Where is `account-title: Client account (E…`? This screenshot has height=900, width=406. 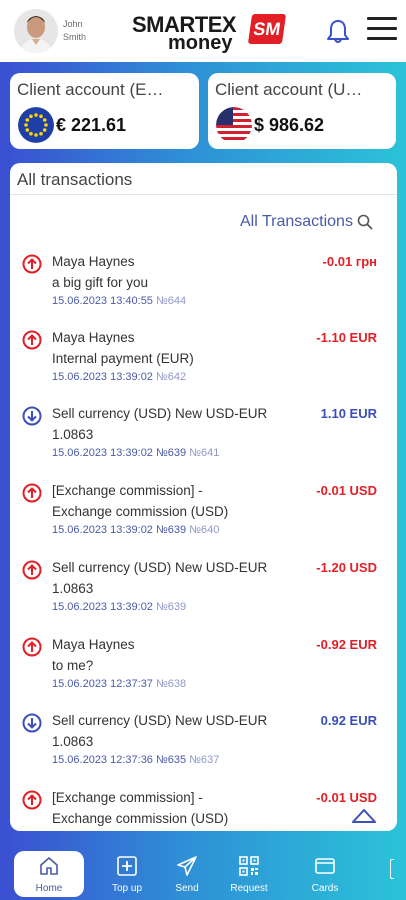 account-title: Client account (E… is located at coordinates (90, 89).